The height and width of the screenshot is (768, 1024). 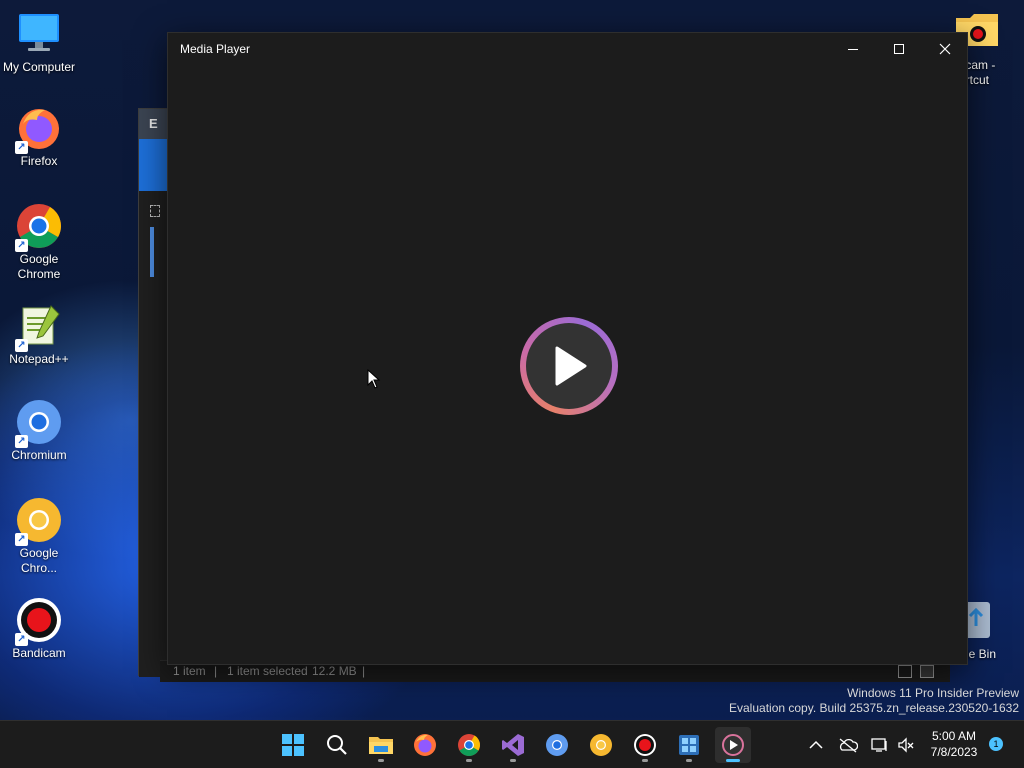 I want to click on chromium-icon: ↗, so click(x=39, y=423).